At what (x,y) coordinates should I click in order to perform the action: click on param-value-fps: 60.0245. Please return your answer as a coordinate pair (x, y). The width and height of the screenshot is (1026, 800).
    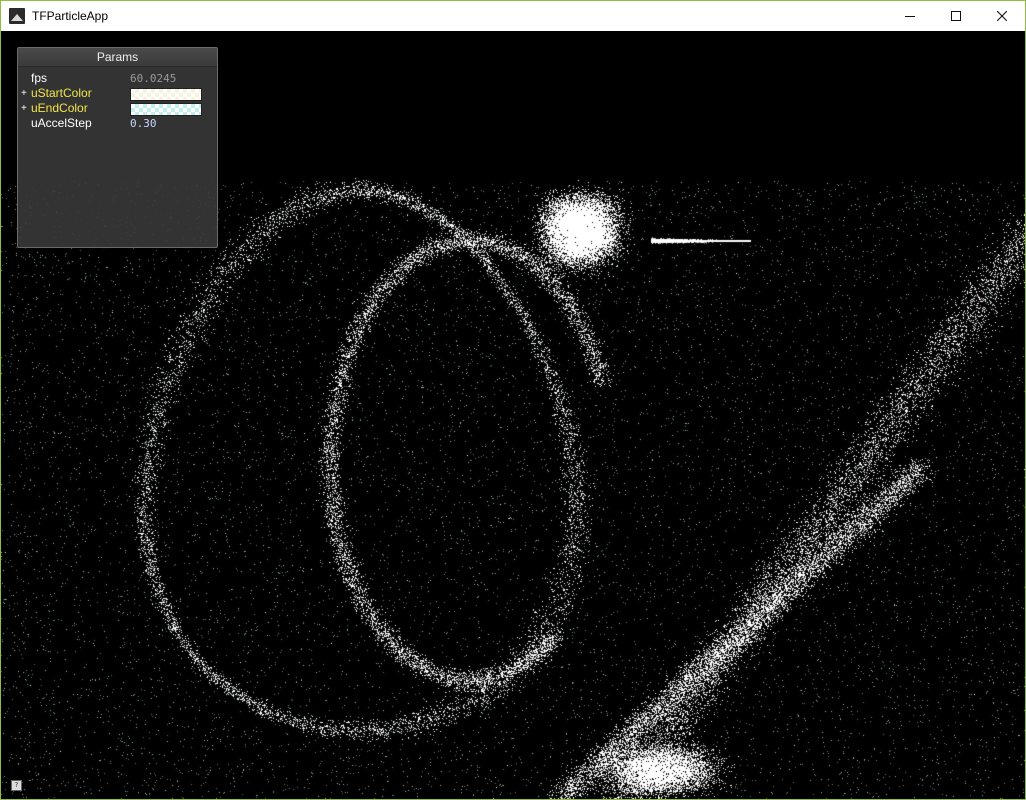
    Looking at the image, I should click on (153, 78).